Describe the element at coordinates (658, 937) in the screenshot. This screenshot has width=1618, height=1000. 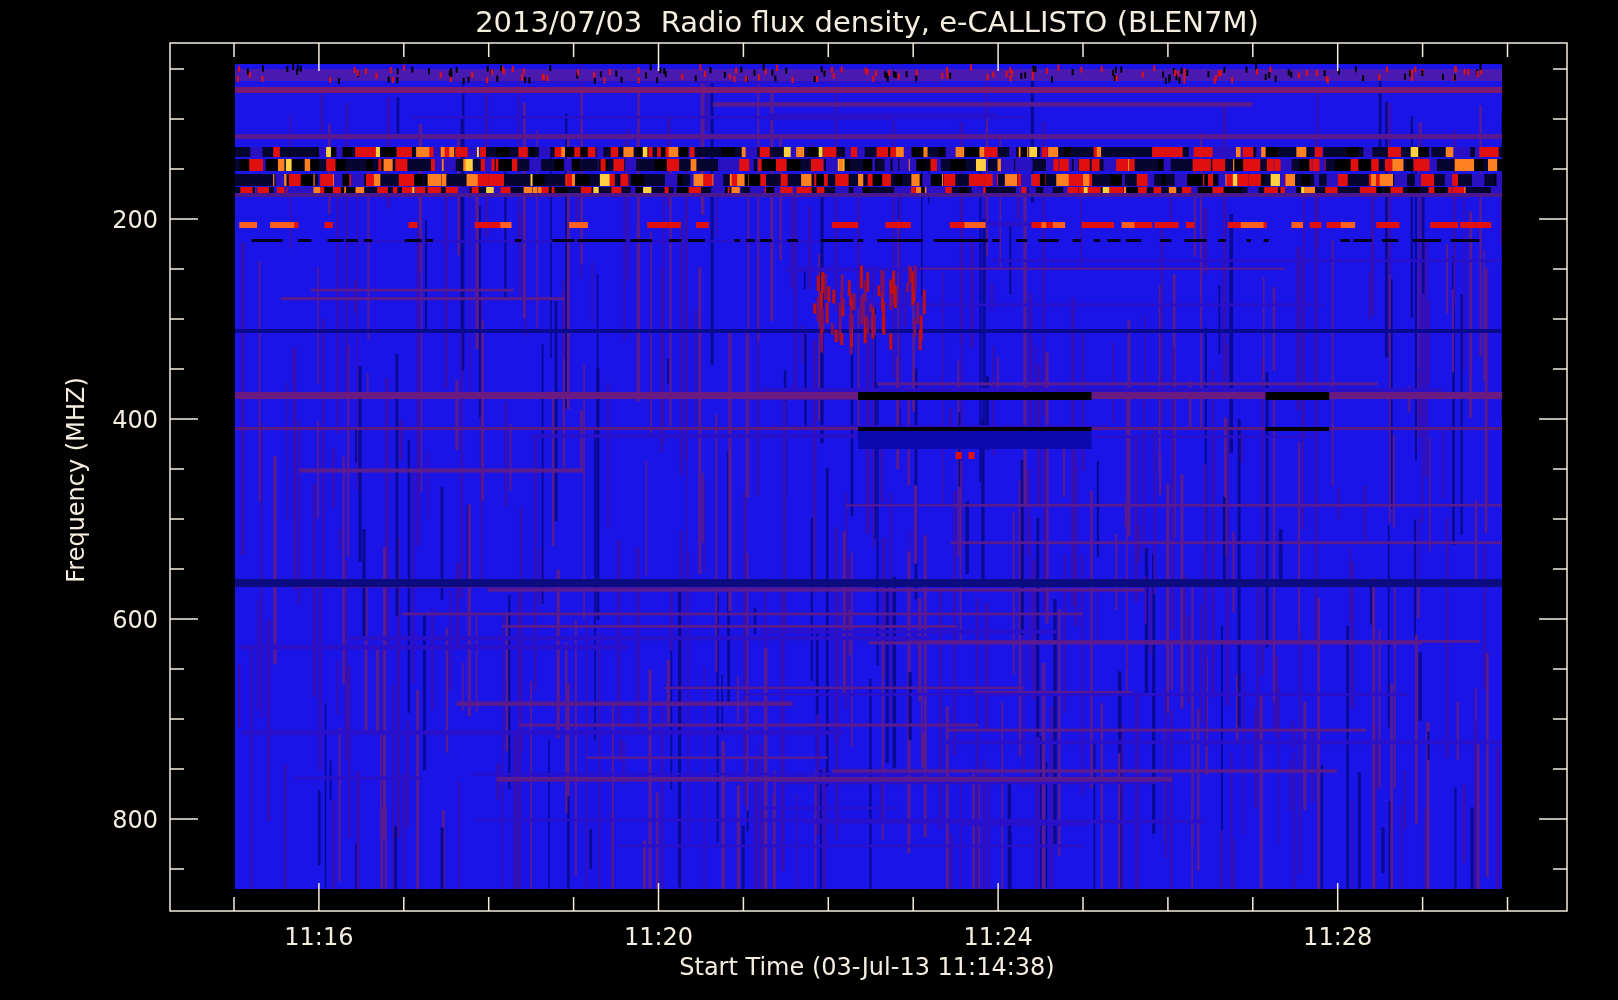
I see `x-tick-label: 11:20` at that location.